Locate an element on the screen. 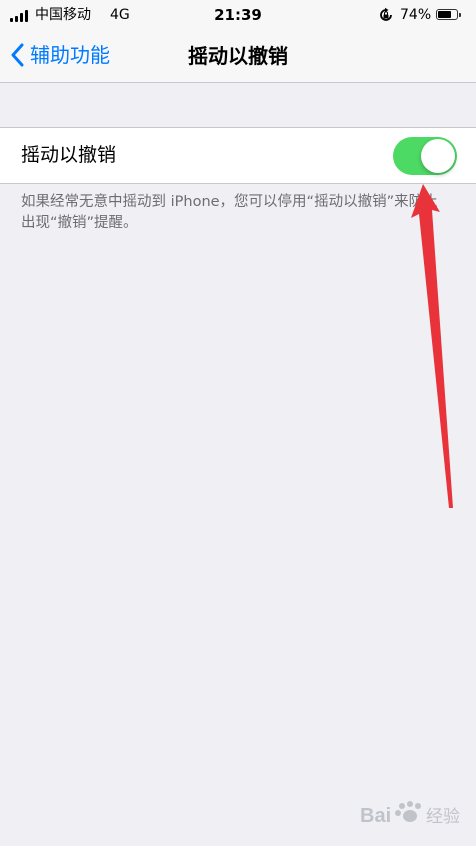 The image size is (476, 846). navigation-bar: 辅助功能 摇动以撤销 is located at coordinates (238, 56).